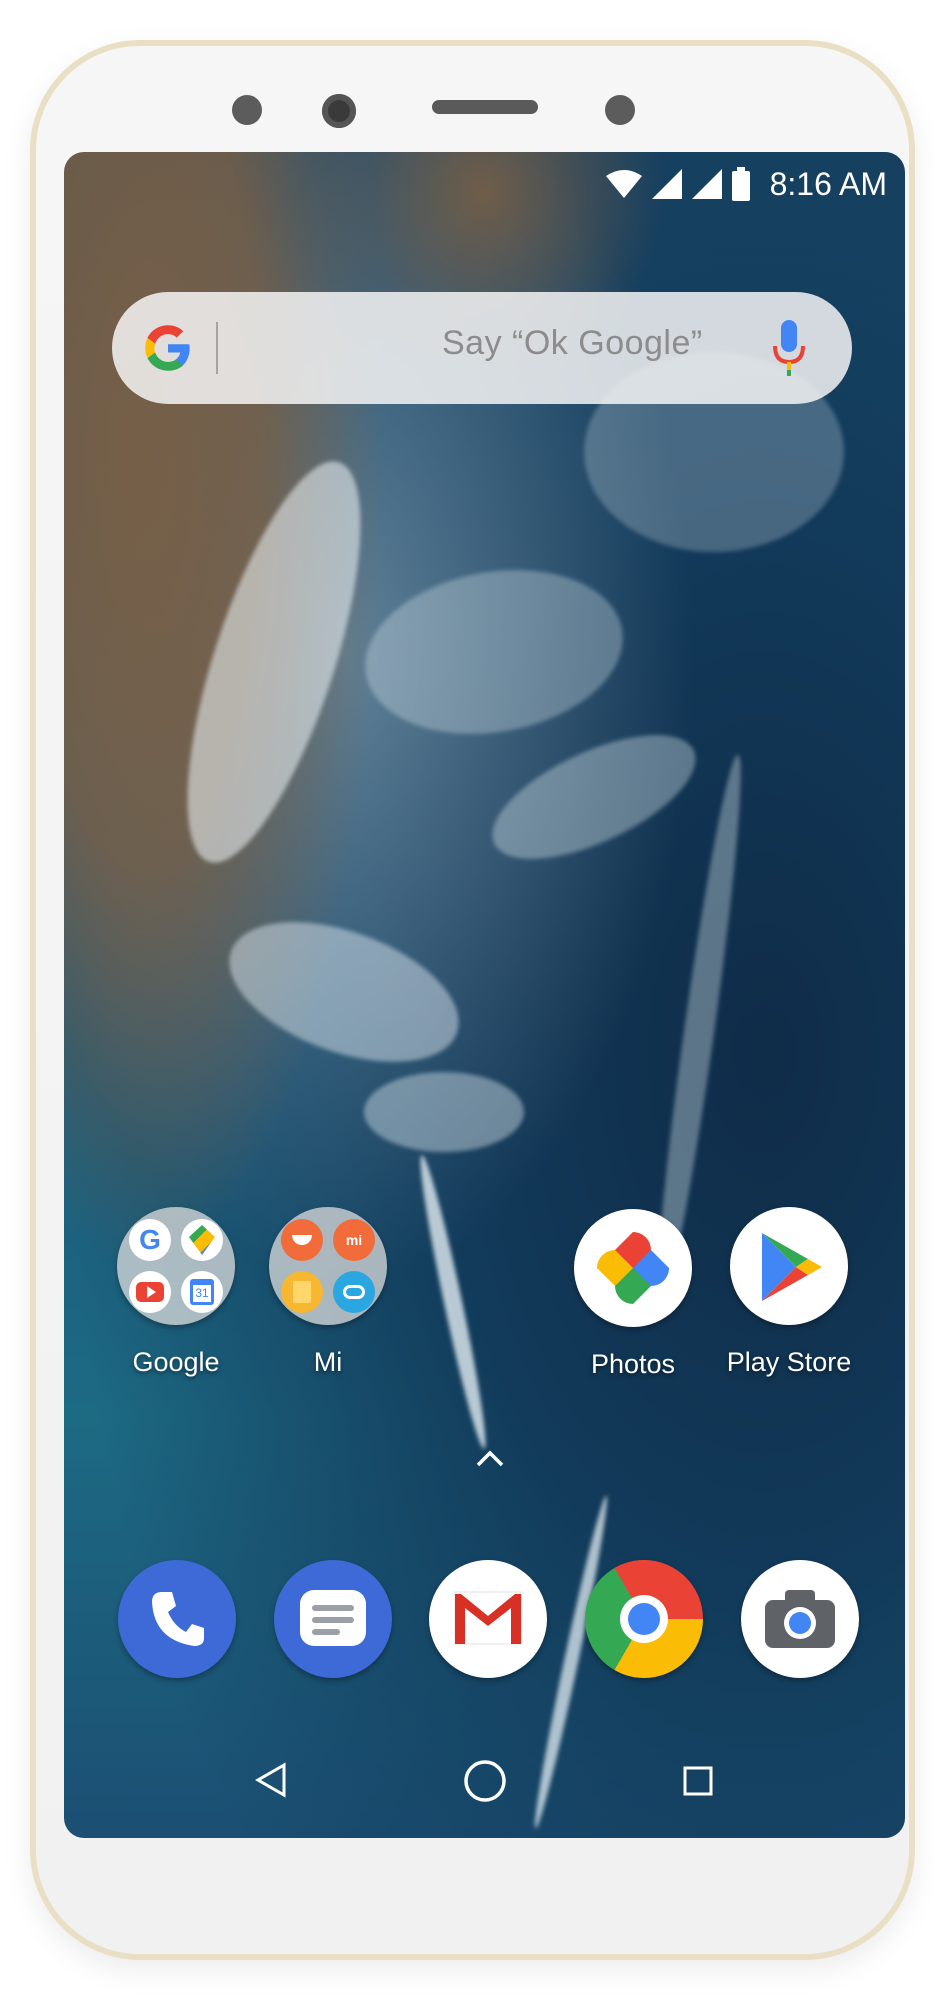 This screenshot has height=2000, width=935. I want to click on dock-phone, so click(177, 1619).